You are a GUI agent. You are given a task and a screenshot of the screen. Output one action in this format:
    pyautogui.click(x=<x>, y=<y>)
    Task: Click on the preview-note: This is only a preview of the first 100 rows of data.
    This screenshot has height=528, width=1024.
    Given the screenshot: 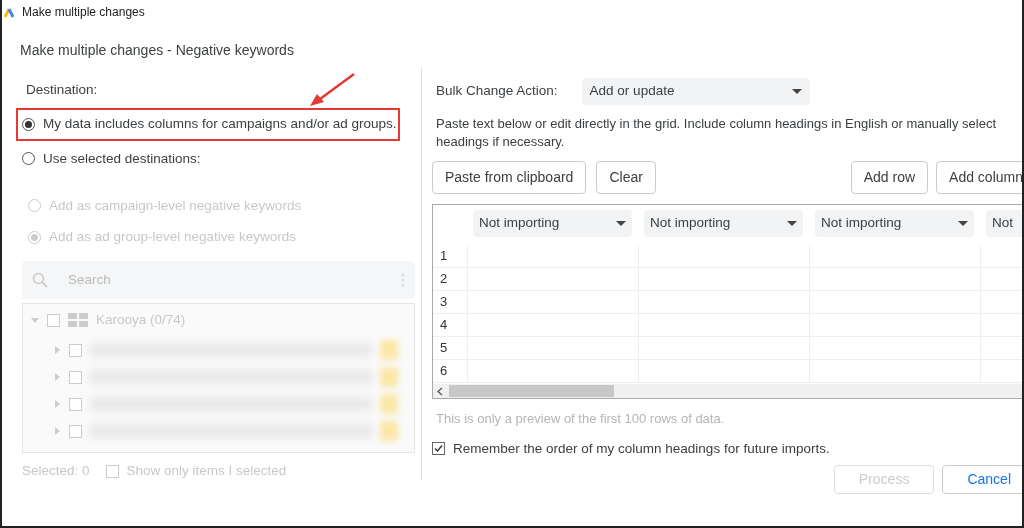 What is the action you would take?
    pyautogui.click(x=581, y=419)
    